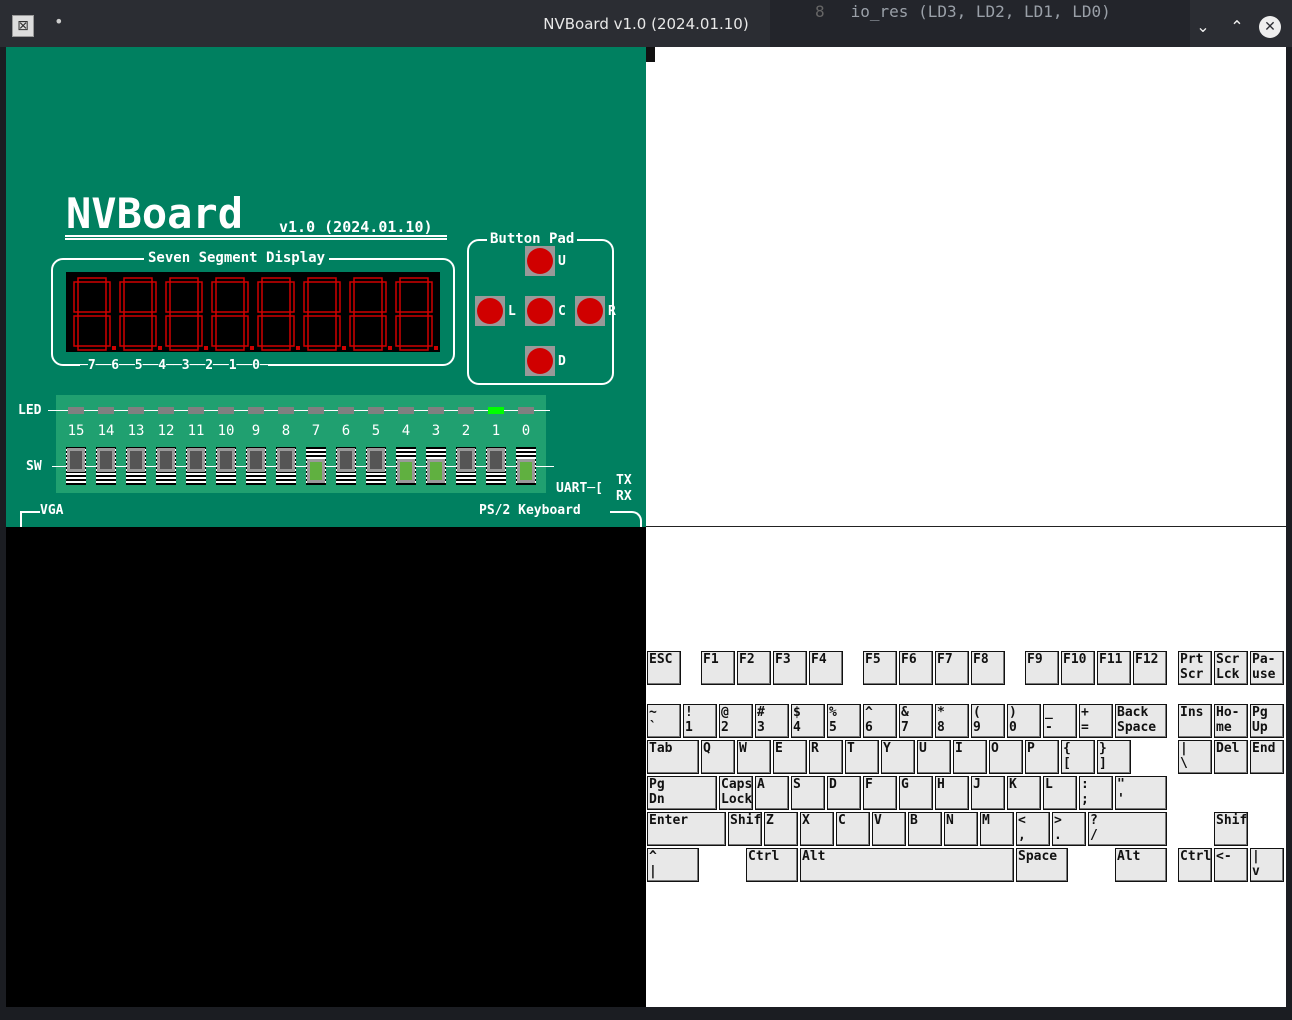  I want to click on key-w: W, so click(754, 757).